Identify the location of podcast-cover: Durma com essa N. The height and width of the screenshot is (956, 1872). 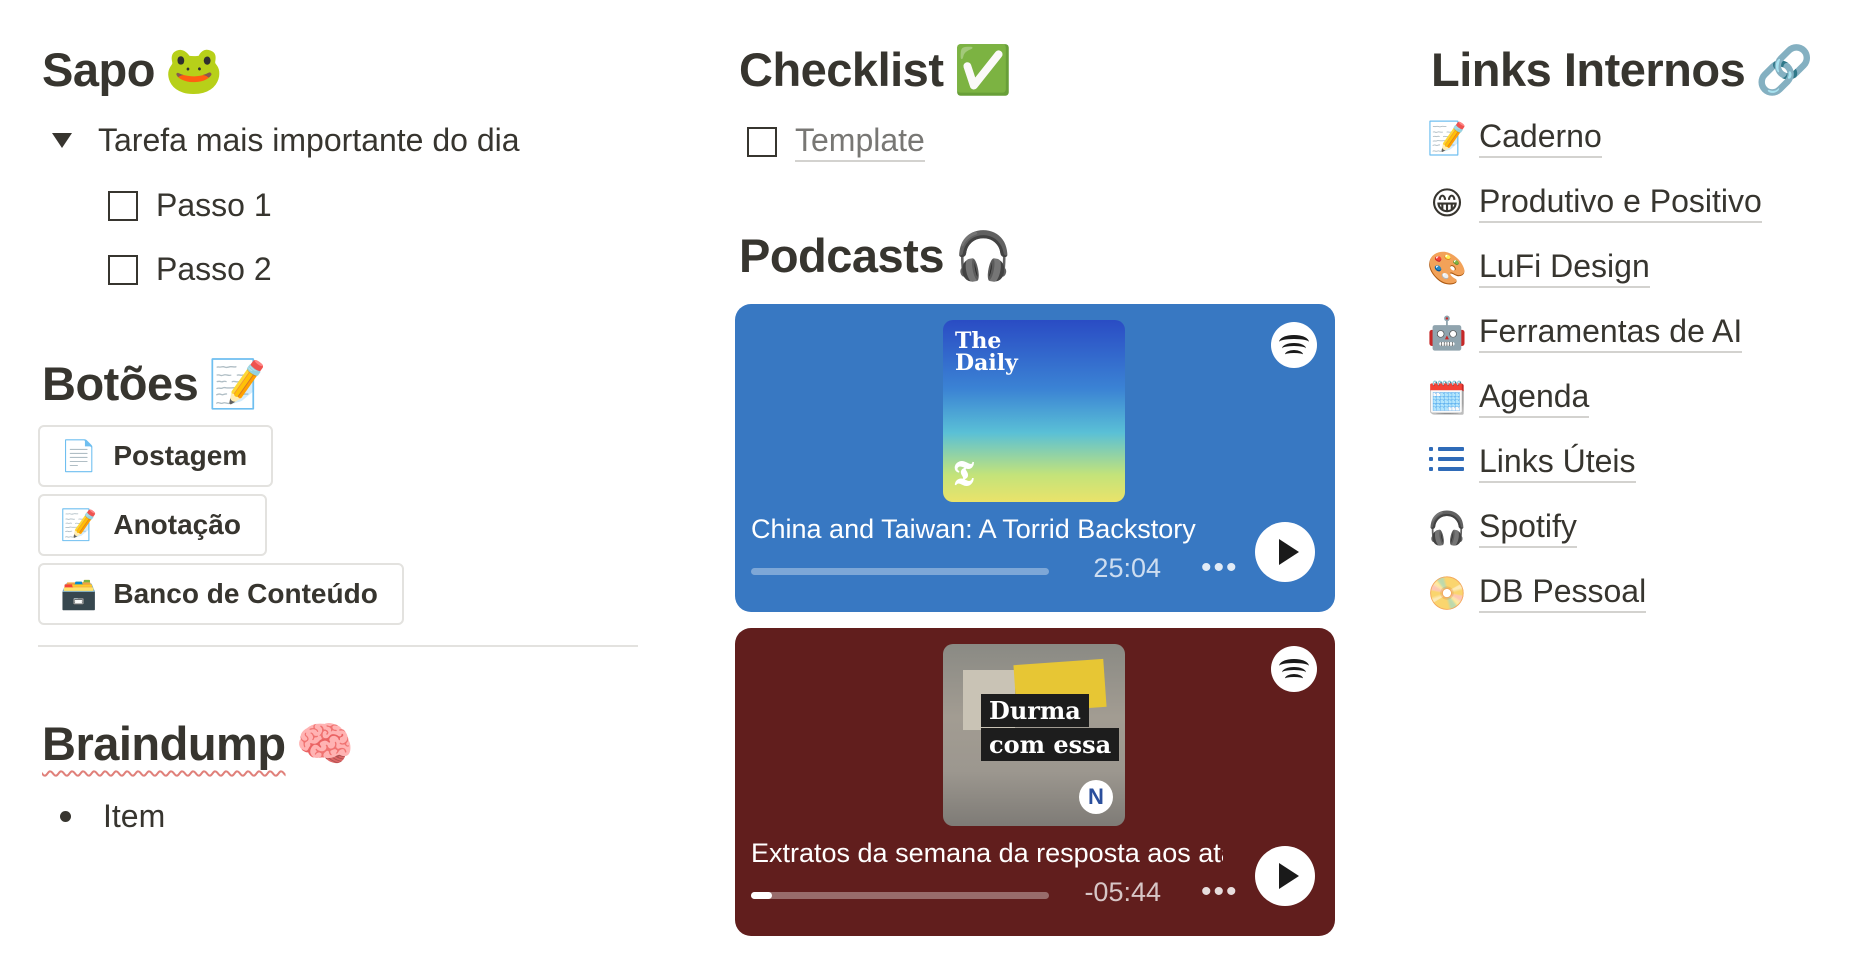
(1034, 735).